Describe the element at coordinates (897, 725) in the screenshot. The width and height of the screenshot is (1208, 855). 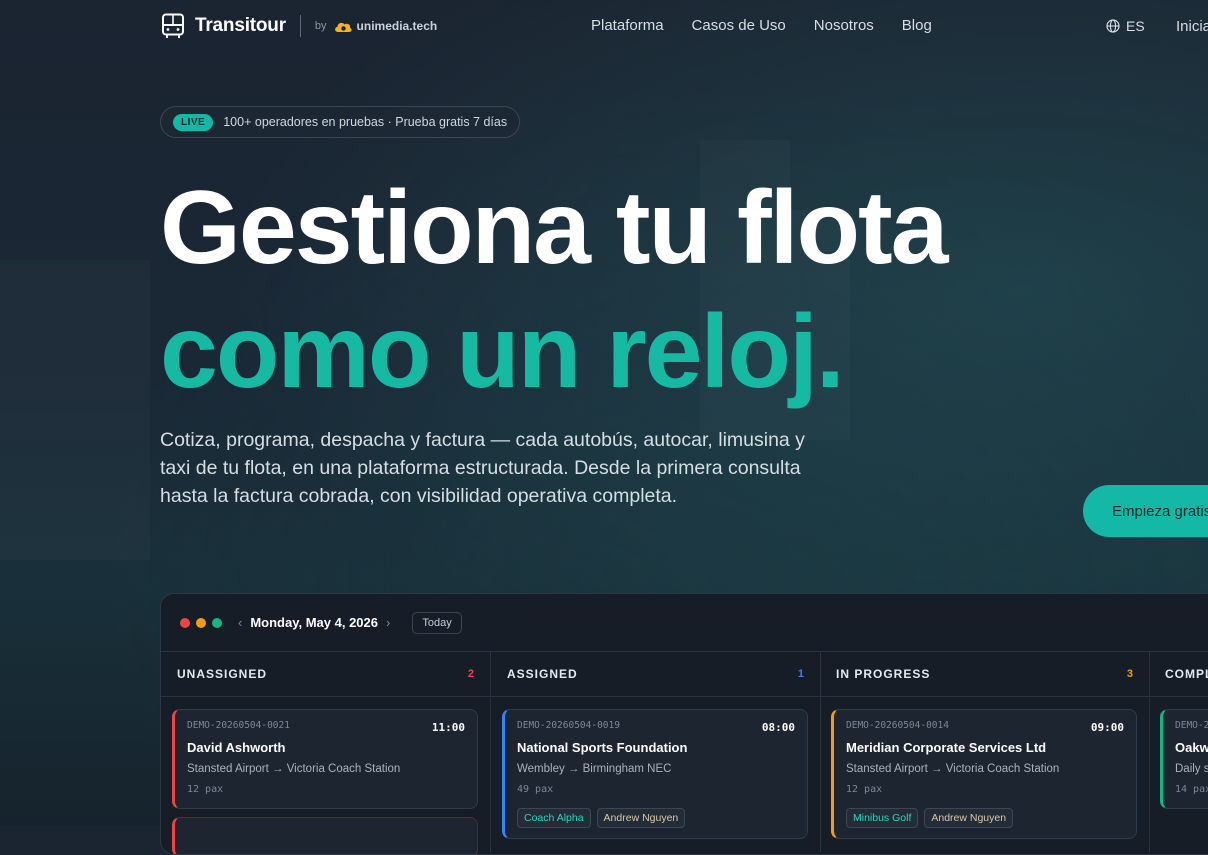
I see `trip-id: DEMO-20260504-0014` at that location.